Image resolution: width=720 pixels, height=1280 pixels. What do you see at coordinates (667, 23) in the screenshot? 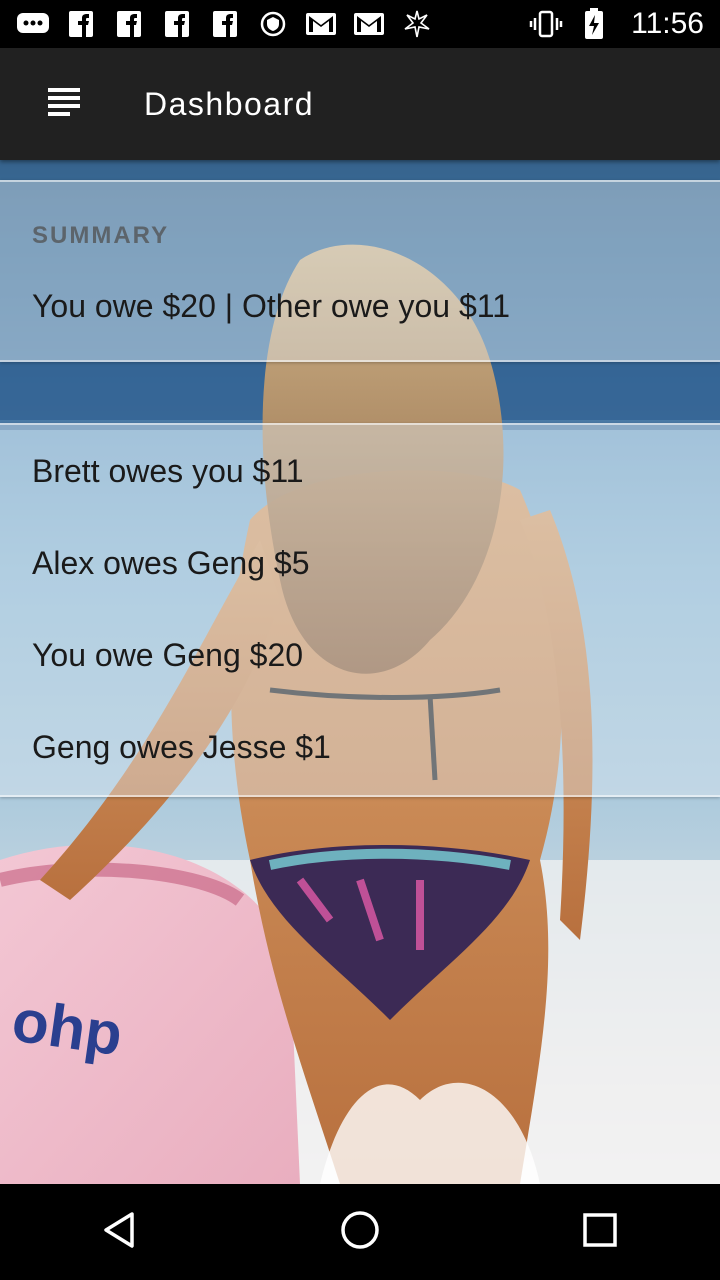
I see `status-time: 11:56` at bounding box center [667, 23].